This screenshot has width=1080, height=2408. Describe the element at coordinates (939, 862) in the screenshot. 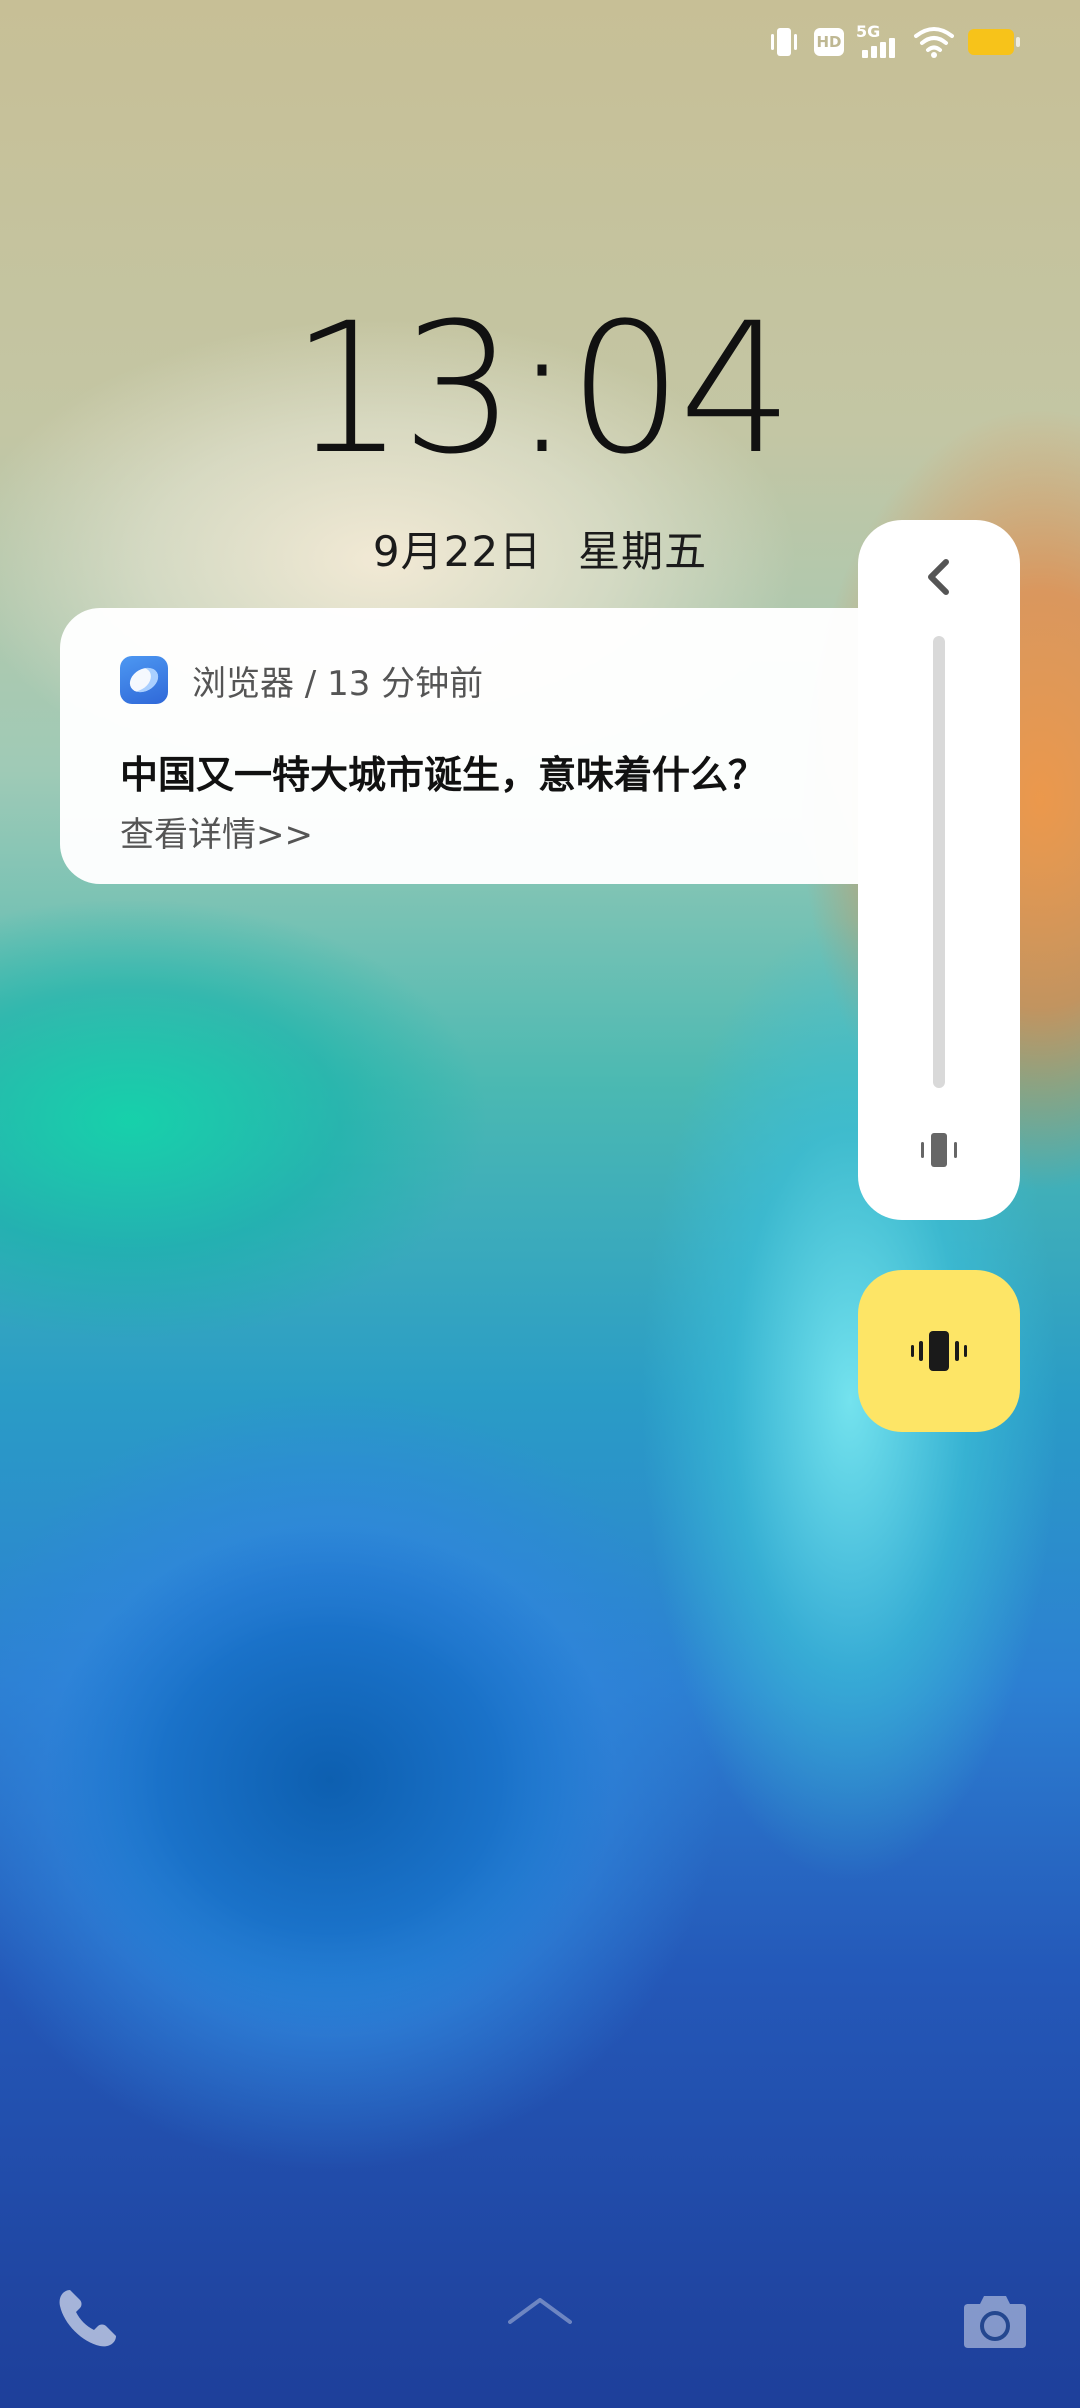

I see `volume-slider` at that location.